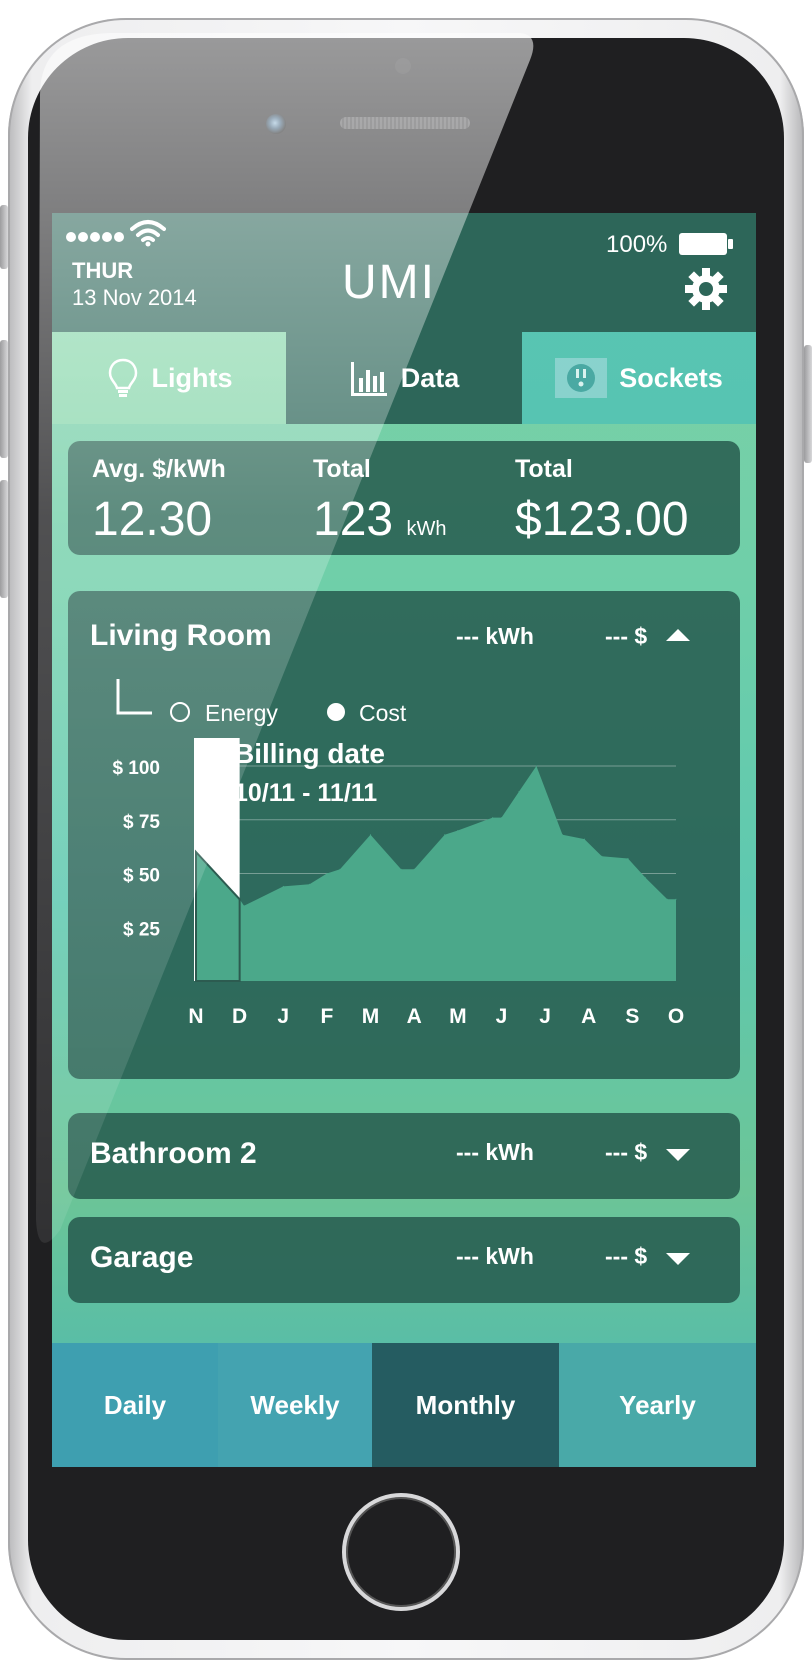 Image resolution: width=812 pixels, height=1667 pixels. What do you see at coordinates (276, 124) in the screenshot?
I see `front-camera-icon` at bounding box center [276, 124].